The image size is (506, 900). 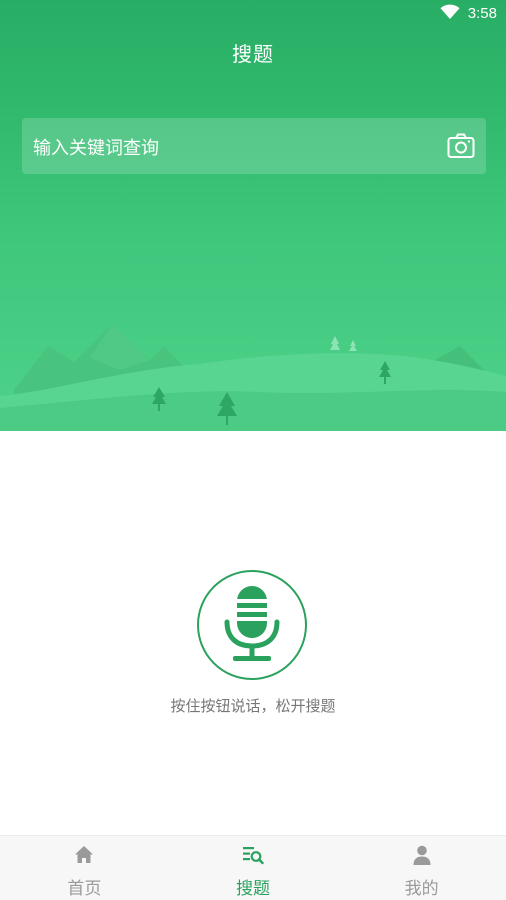 I want to click on tab-search-label: 搜题, so click(x=253, y=889).